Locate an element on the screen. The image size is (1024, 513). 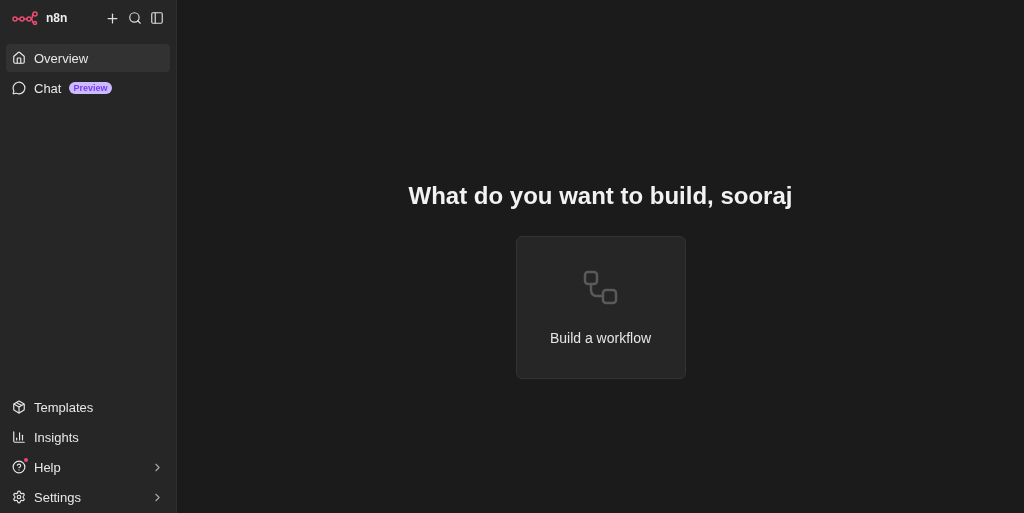
item-label: Chat is located at coordinates (48, 88).